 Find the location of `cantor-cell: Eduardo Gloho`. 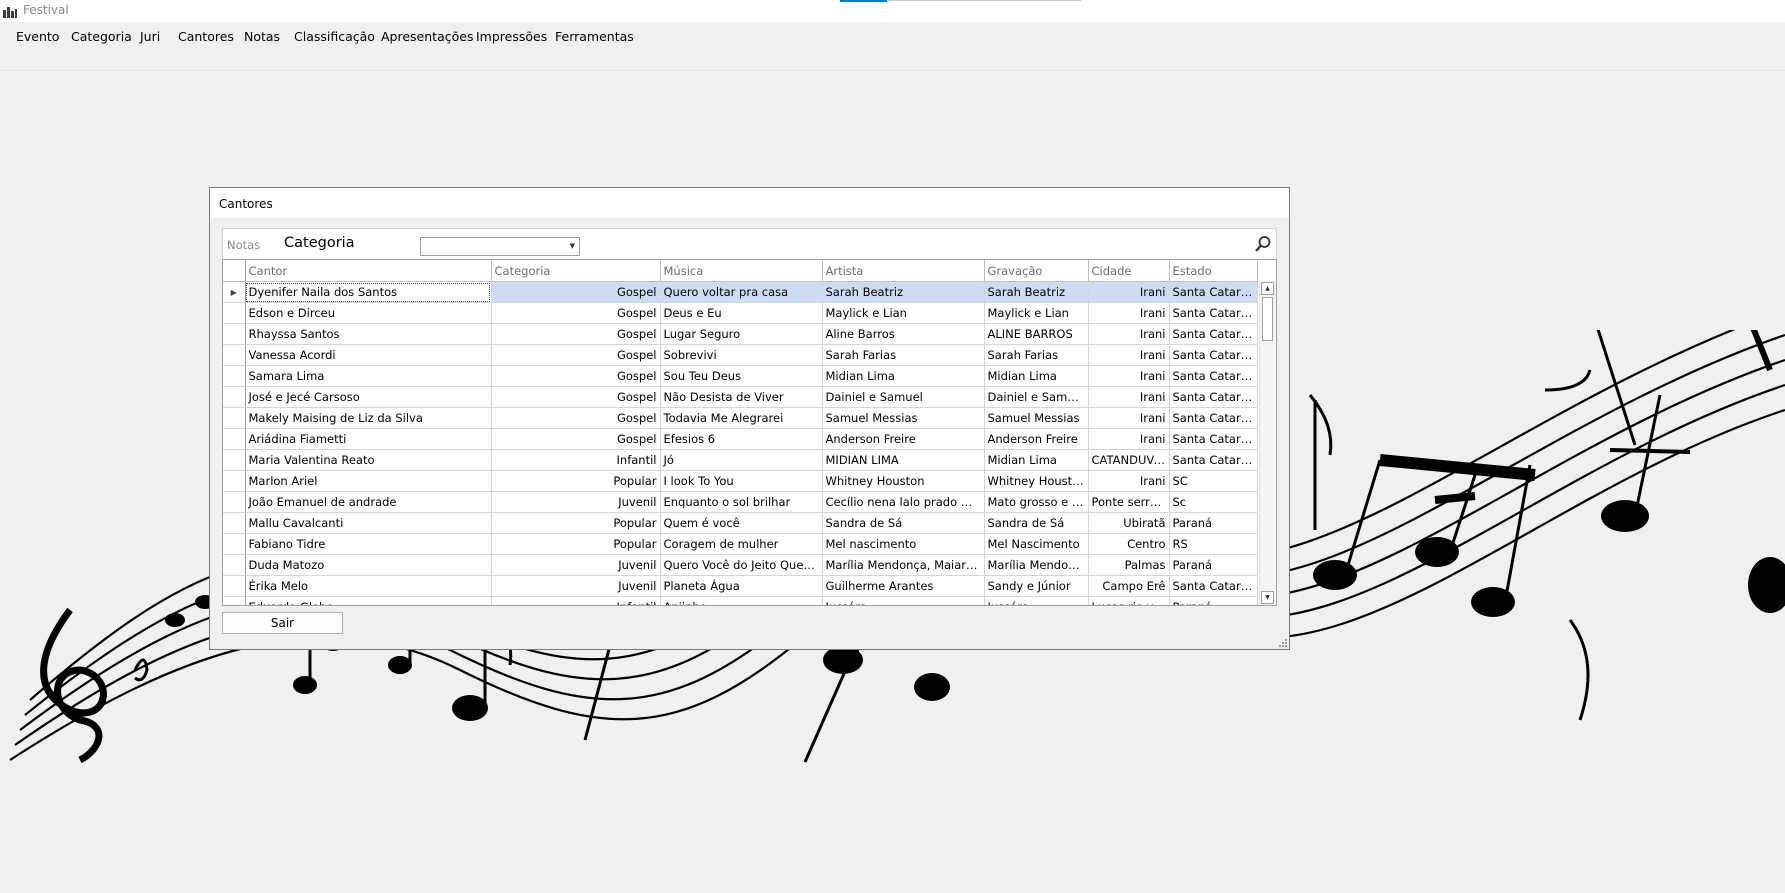

cantor-cell: Eduardo Gloho is located at coordinates (368, 600).